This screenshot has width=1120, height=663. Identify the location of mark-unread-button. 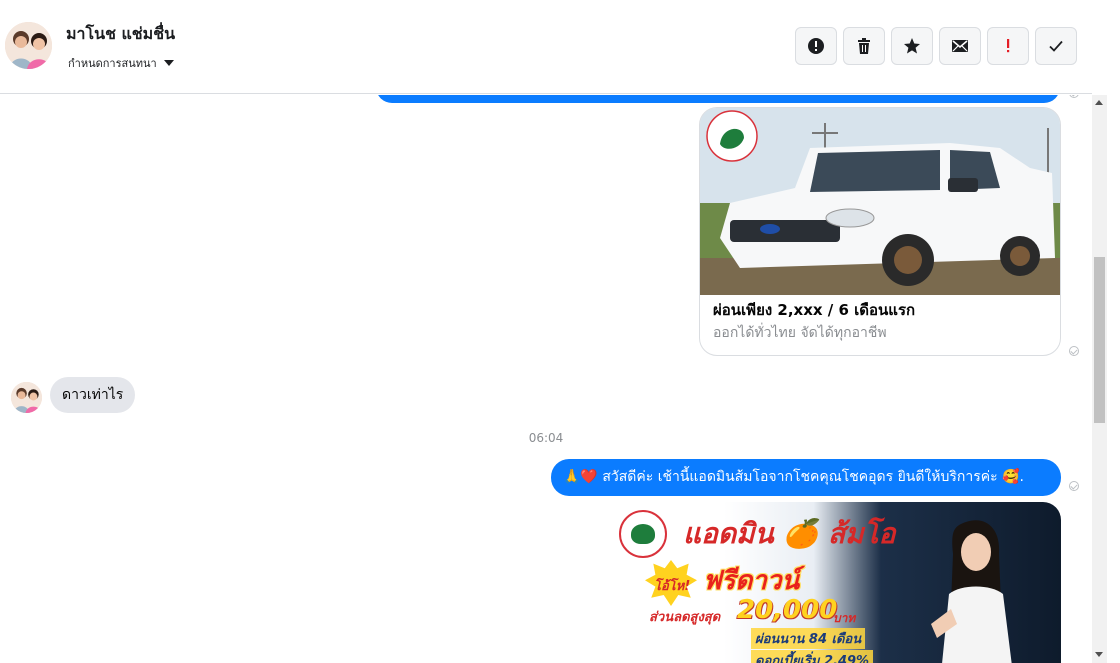
(960, 46).